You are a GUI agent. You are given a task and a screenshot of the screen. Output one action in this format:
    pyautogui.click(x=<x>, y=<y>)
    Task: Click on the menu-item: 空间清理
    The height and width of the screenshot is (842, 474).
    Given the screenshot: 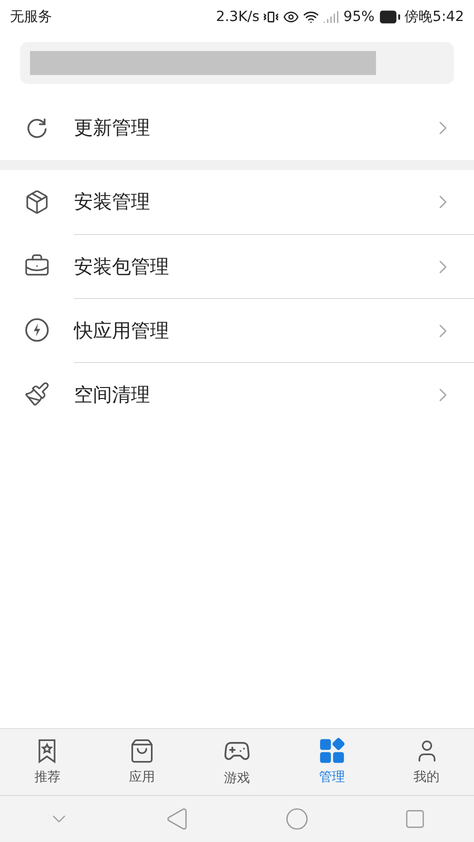 What is the action you would take?
    pyautogui.click(x=237, y=394)
    